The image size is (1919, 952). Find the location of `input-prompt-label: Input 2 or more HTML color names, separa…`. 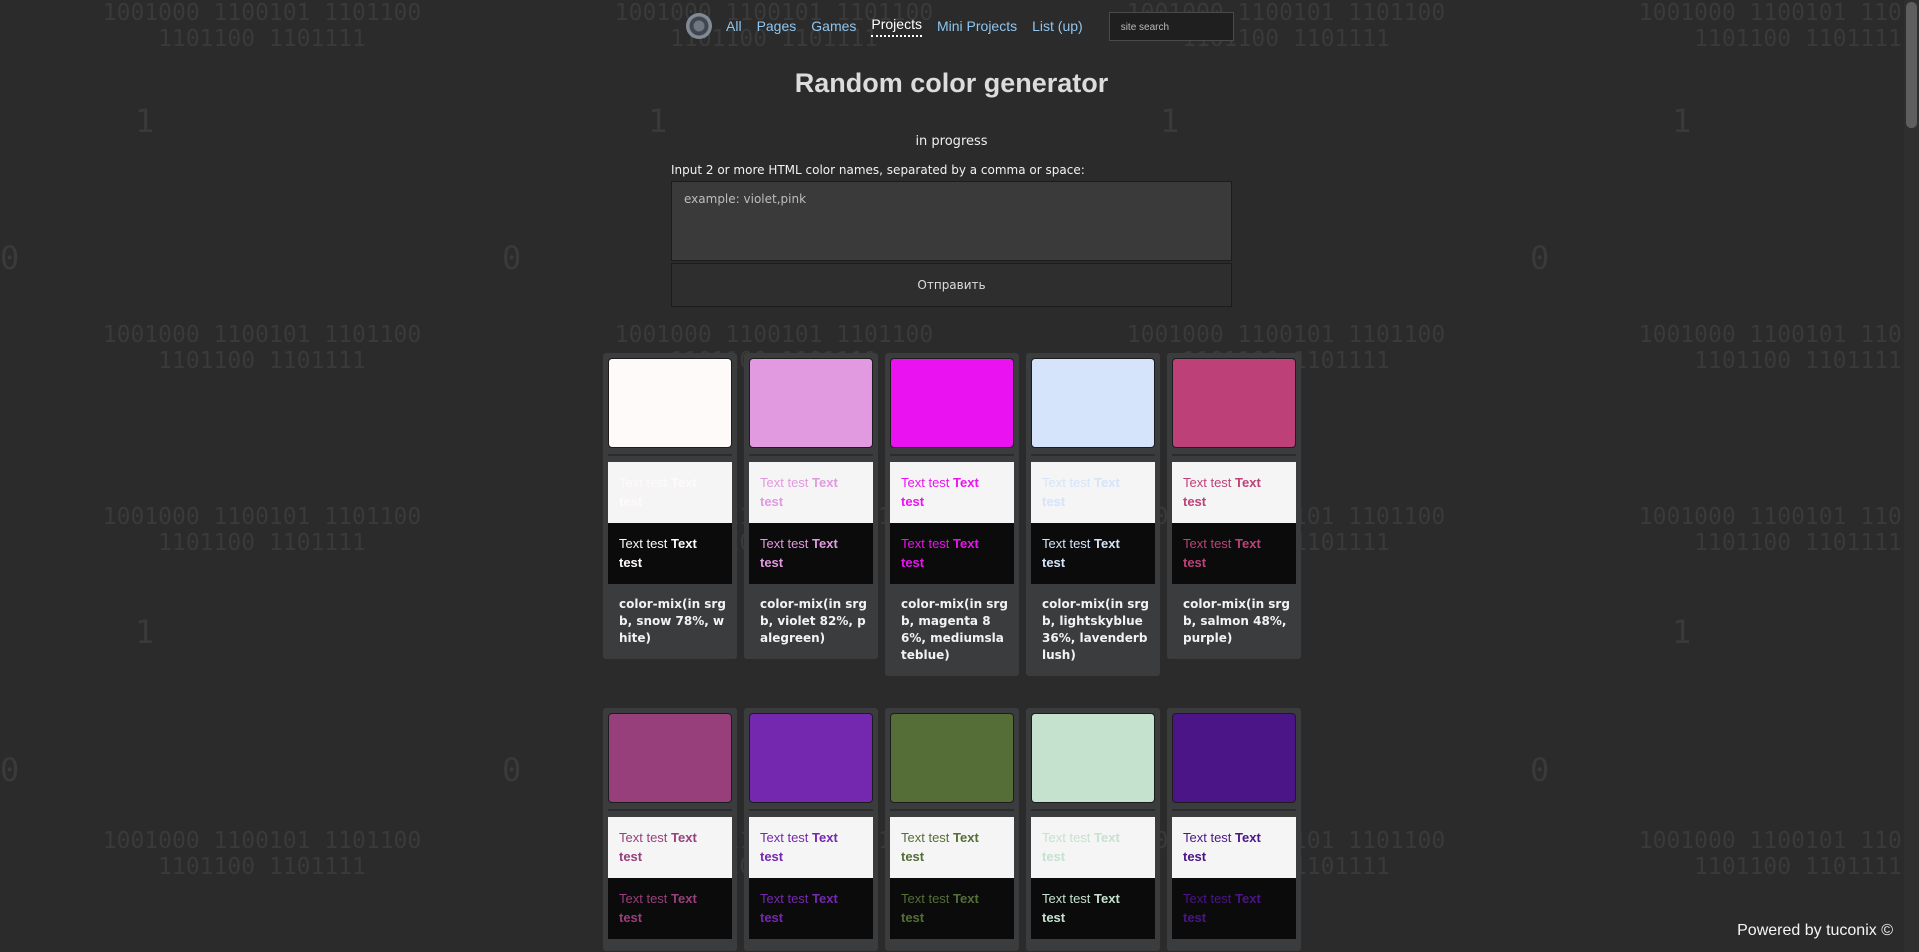

input-prompt-label: Input 2 or more HTML color names, separa… is located at coordinates (878, 170).